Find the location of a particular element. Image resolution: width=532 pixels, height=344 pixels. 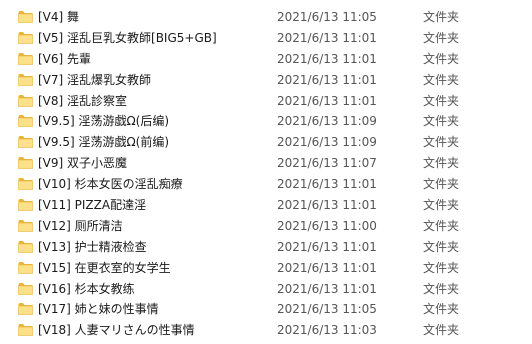

file-name: [V9.5] 淫荡游戯Ω(后编) is located at coordinates (104, 121).